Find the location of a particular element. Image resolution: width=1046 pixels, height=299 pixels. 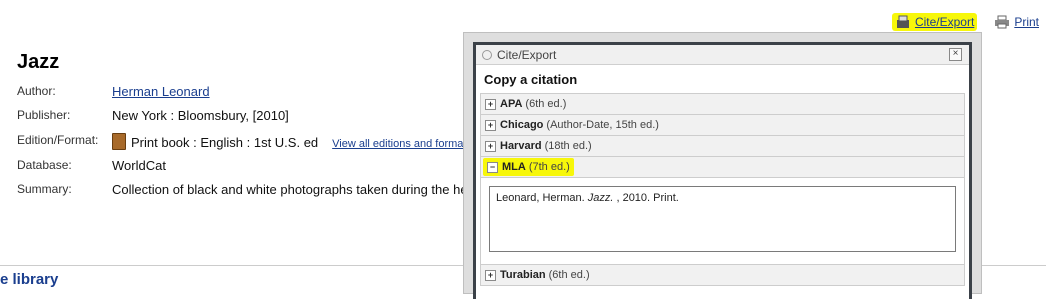

print-link: Print is located at coordinates (1016, 22).